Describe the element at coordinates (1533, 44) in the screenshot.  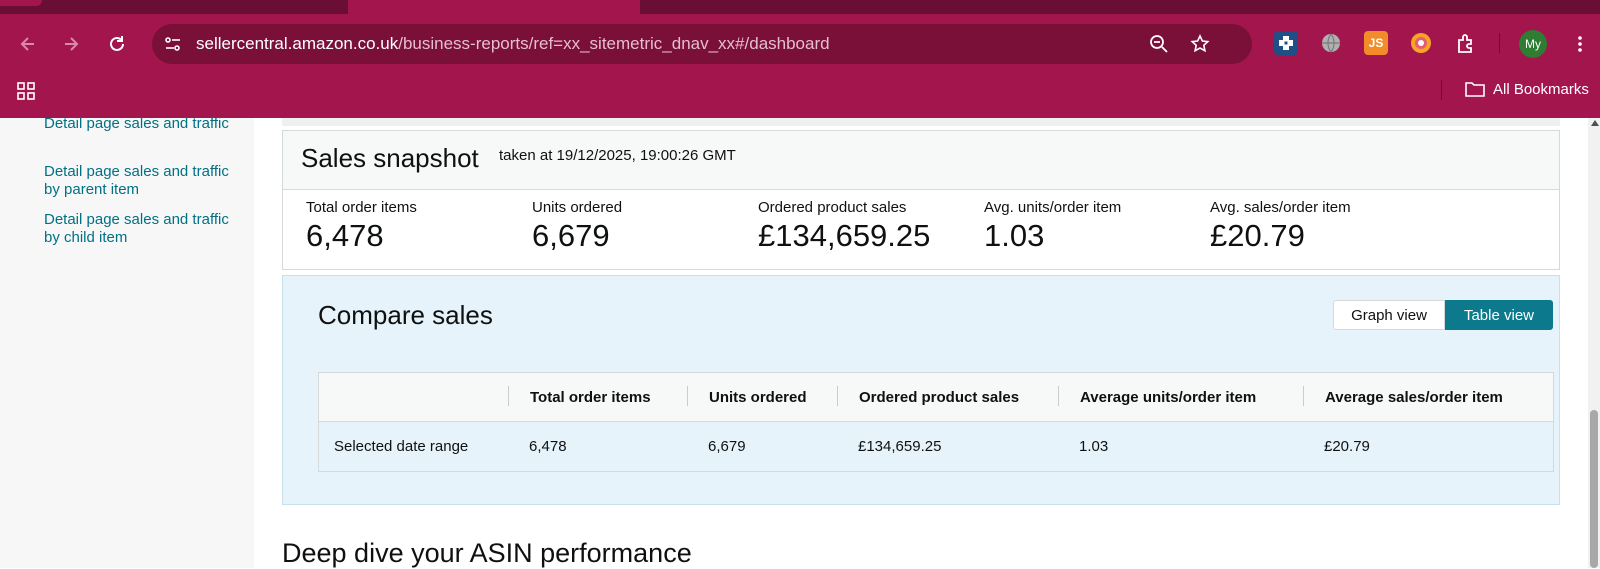
I see `profile-avatar: My` at that location.